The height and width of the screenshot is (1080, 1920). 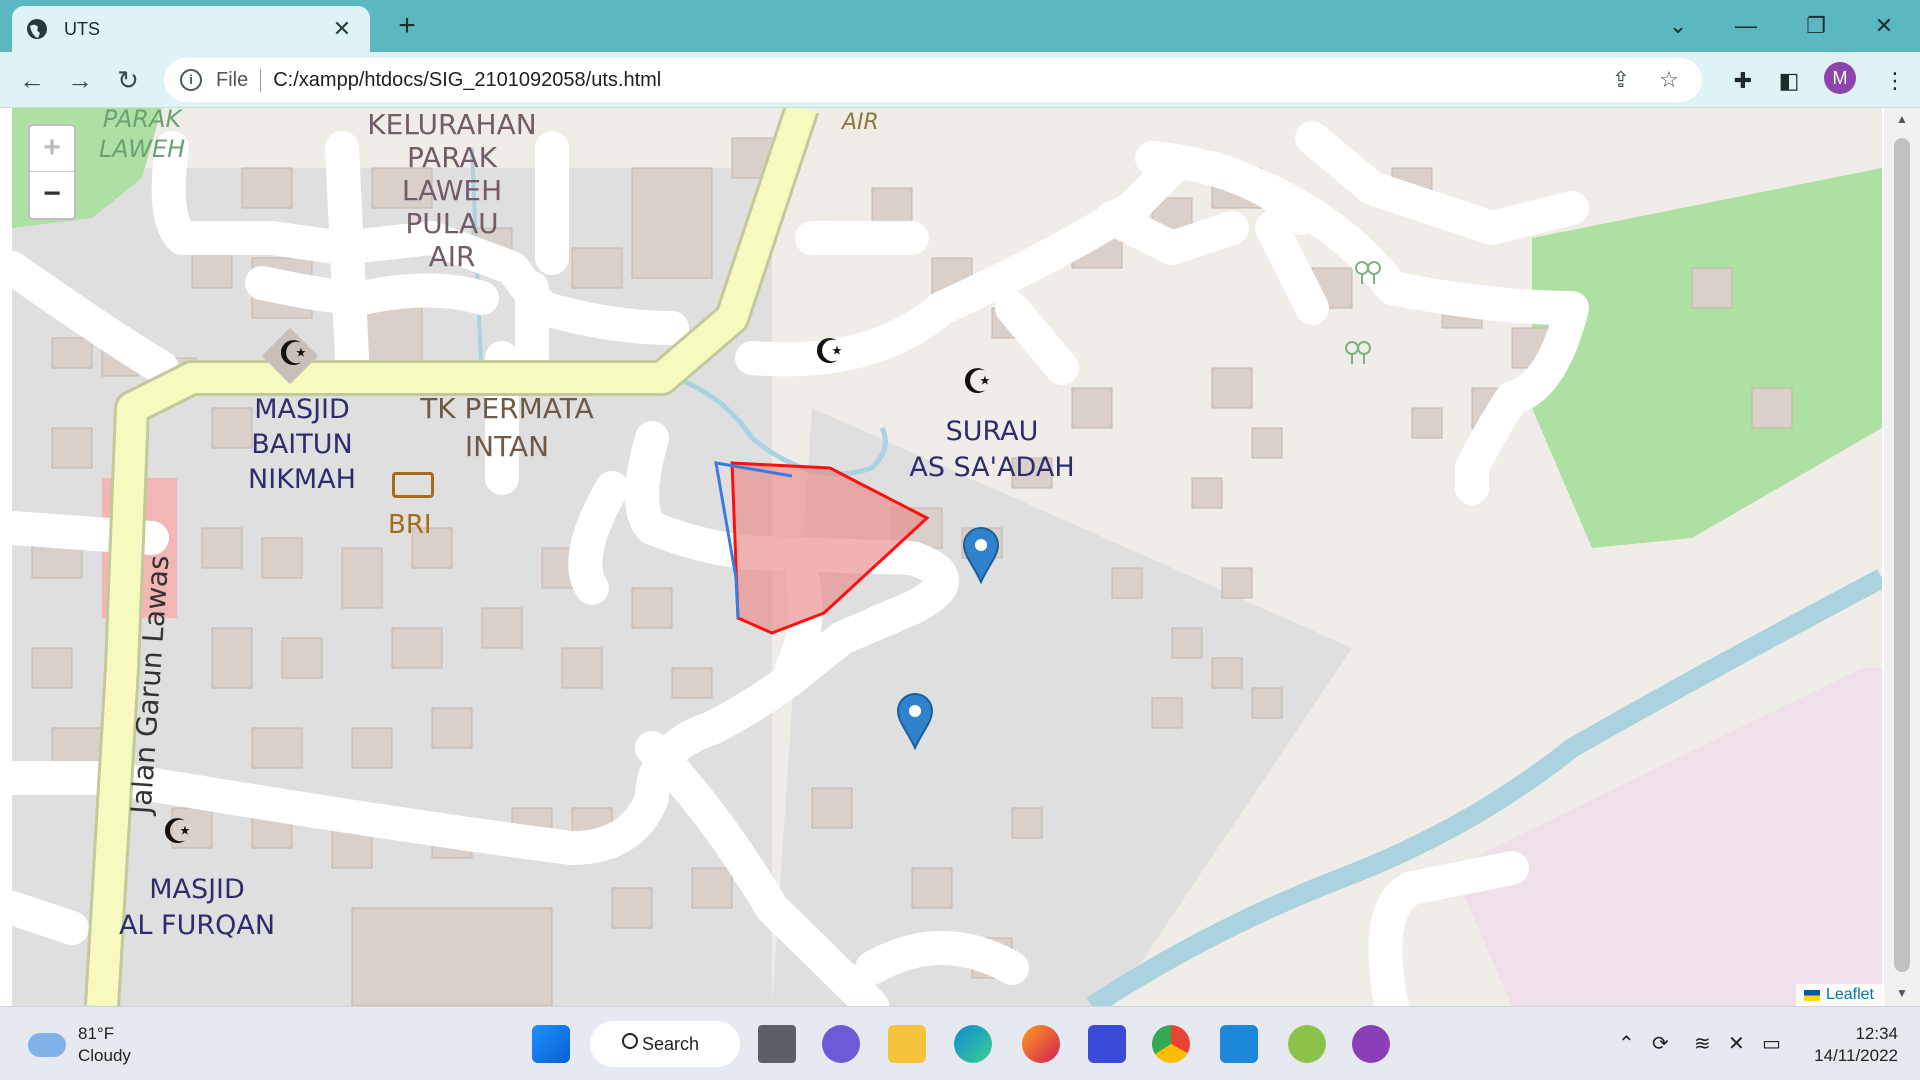 What do you see at coordinates (1848, 1045) in the screenshot?
I see `clock: 12:34 14/11/2022` at bounding box center [1848, 1045].